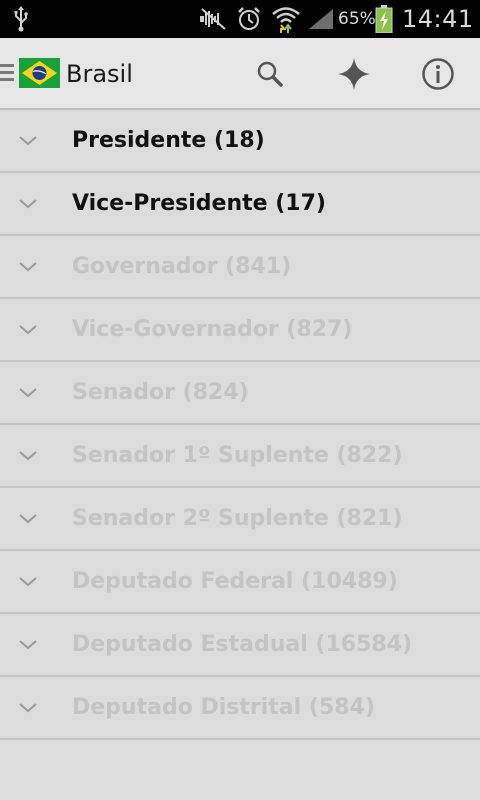  I want to click on action-bar: Brasil, so click(240, 74).